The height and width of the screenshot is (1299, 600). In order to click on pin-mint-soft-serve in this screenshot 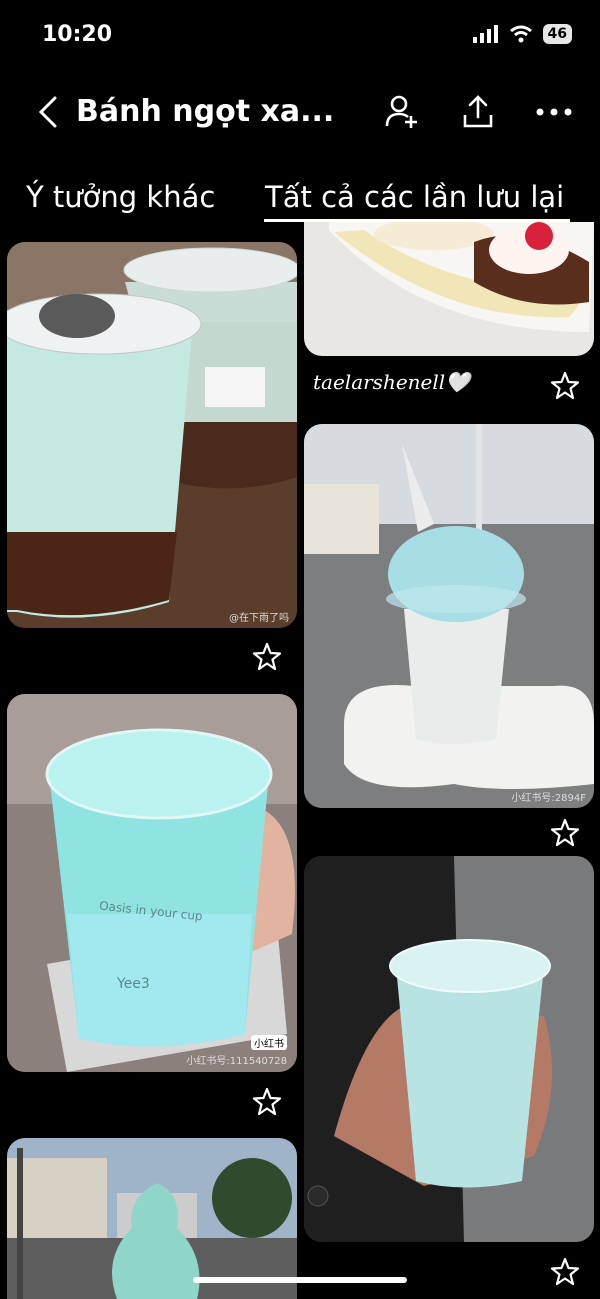, I will do `click(152, 1218)`.